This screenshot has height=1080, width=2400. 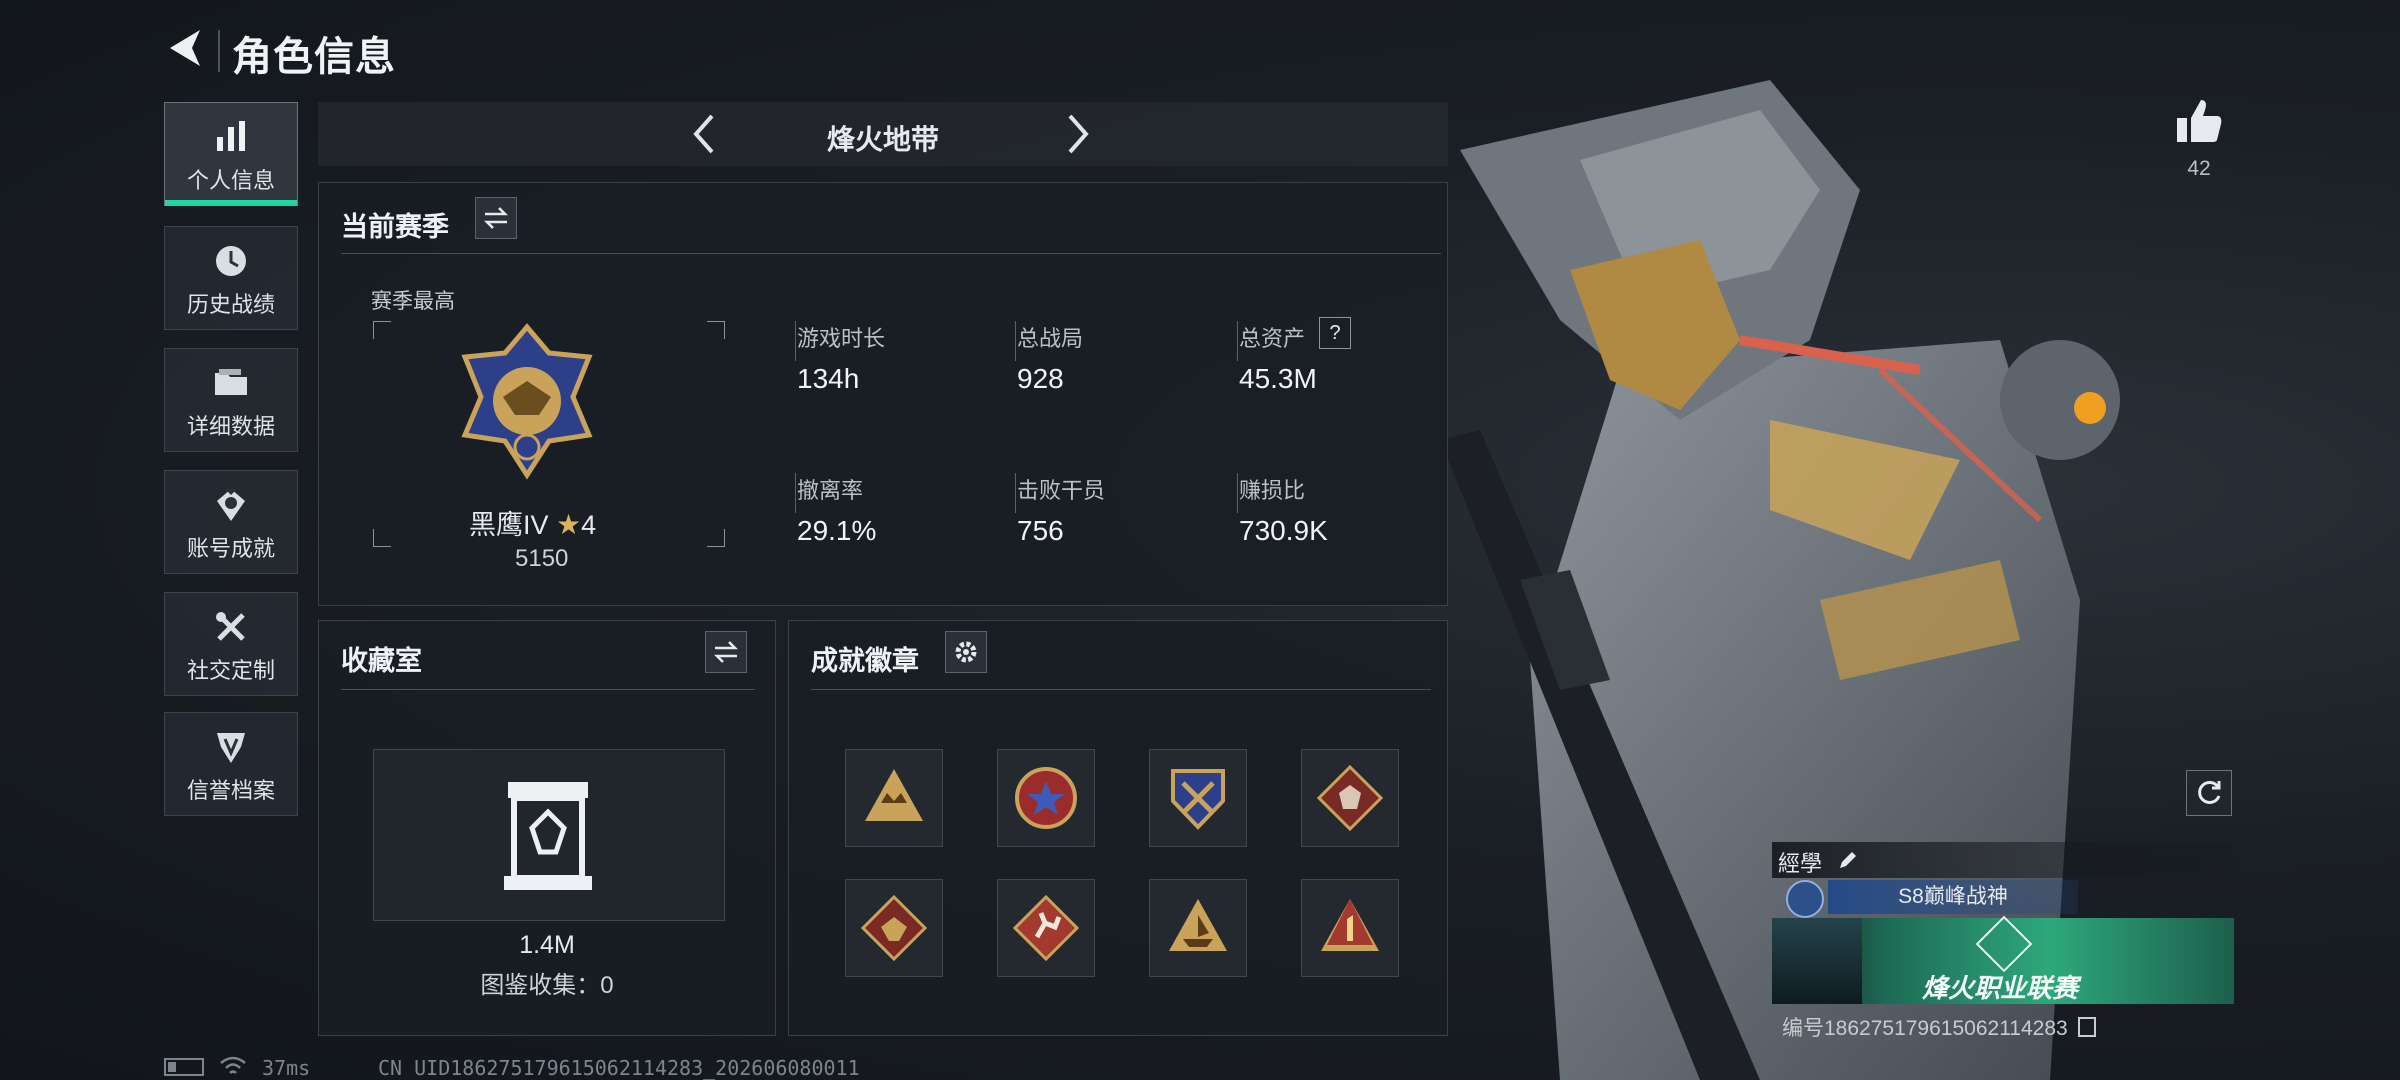 What do you see at coordinates (894, 928) in the screenshot?
I see `achievement-badge-dragon-red` at bounding box center [894, 928].